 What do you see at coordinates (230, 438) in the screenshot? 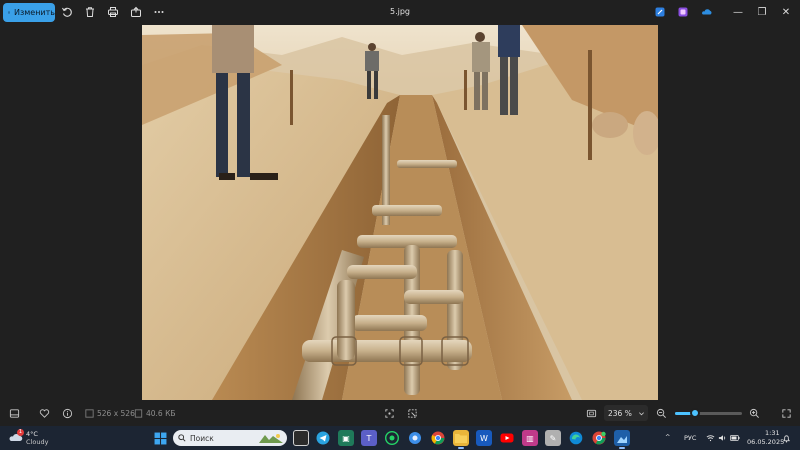
I see `taskbar-search: Поиск` at bounding box center [230, 438].